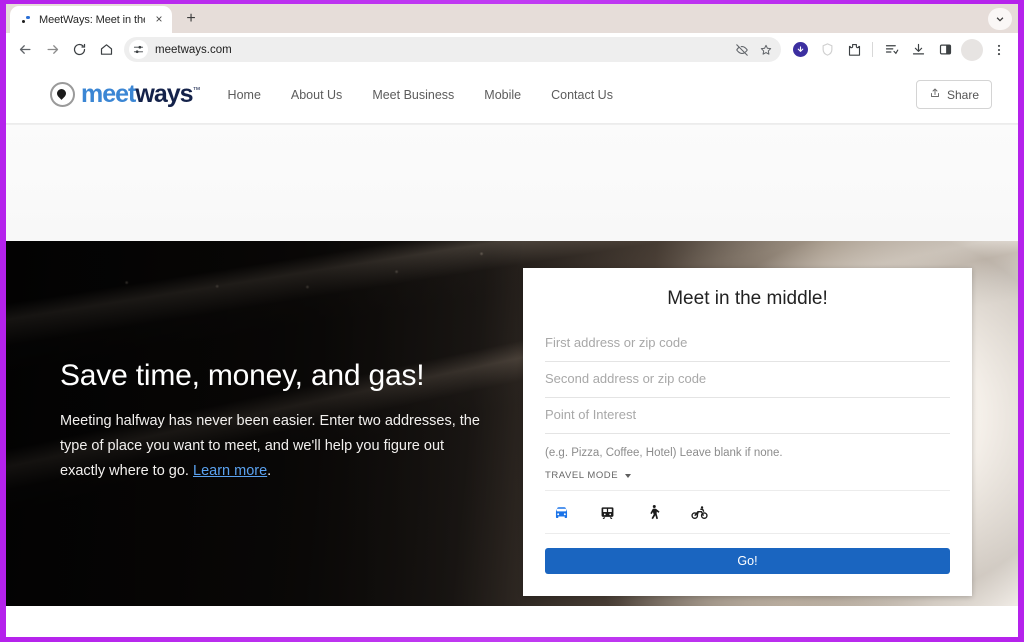  I want to click on nav-item-meet-business: Meet Business, so click(413, 95).